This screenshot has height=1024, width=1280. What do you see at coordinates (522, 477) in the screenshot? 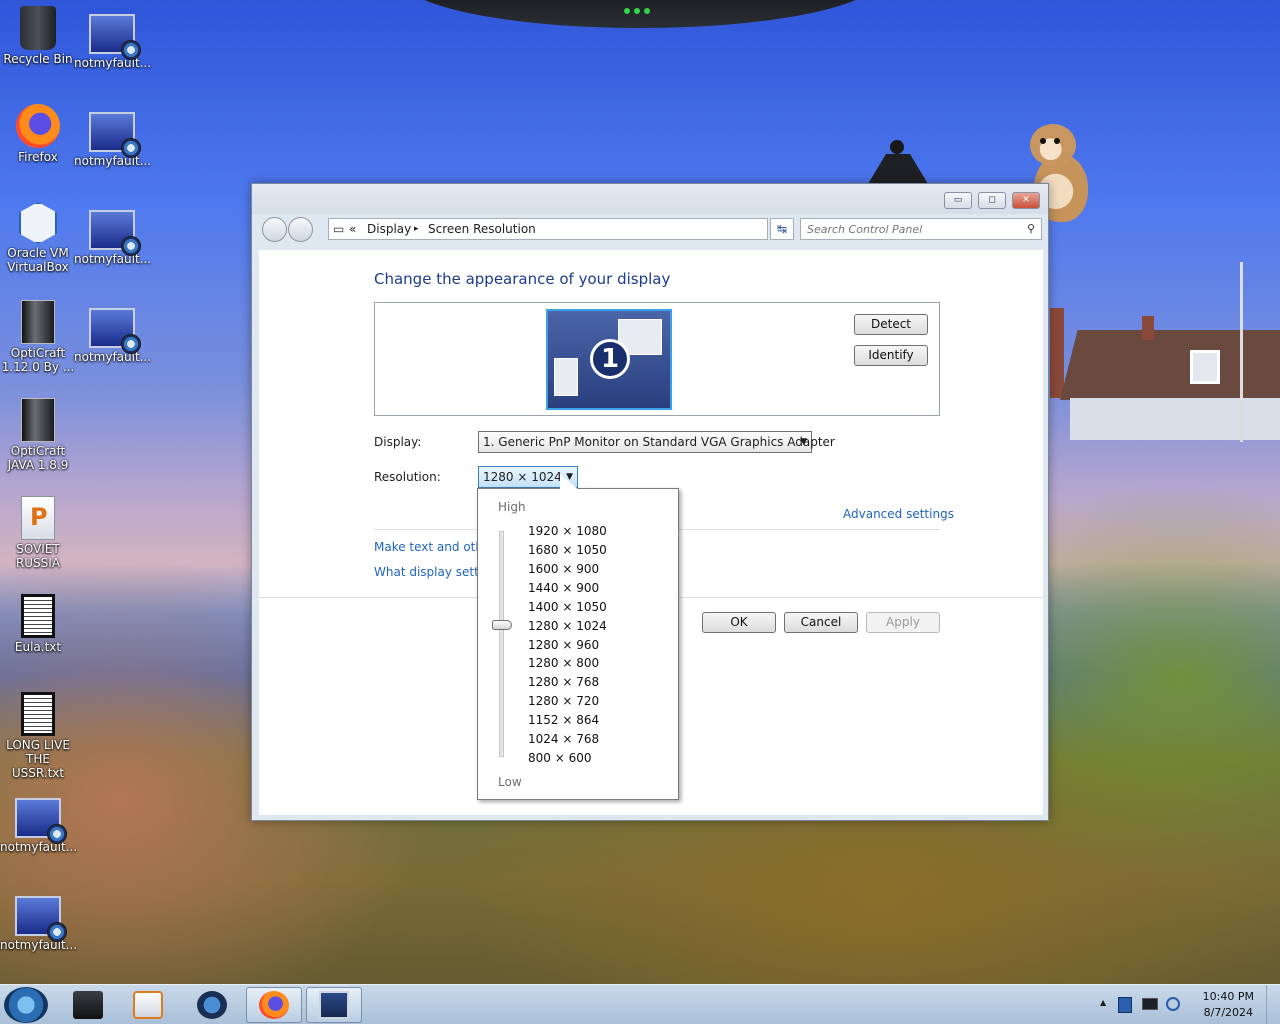
I see `resolution-select-value: 1280 × 1024` at bounding box center [522, 477].